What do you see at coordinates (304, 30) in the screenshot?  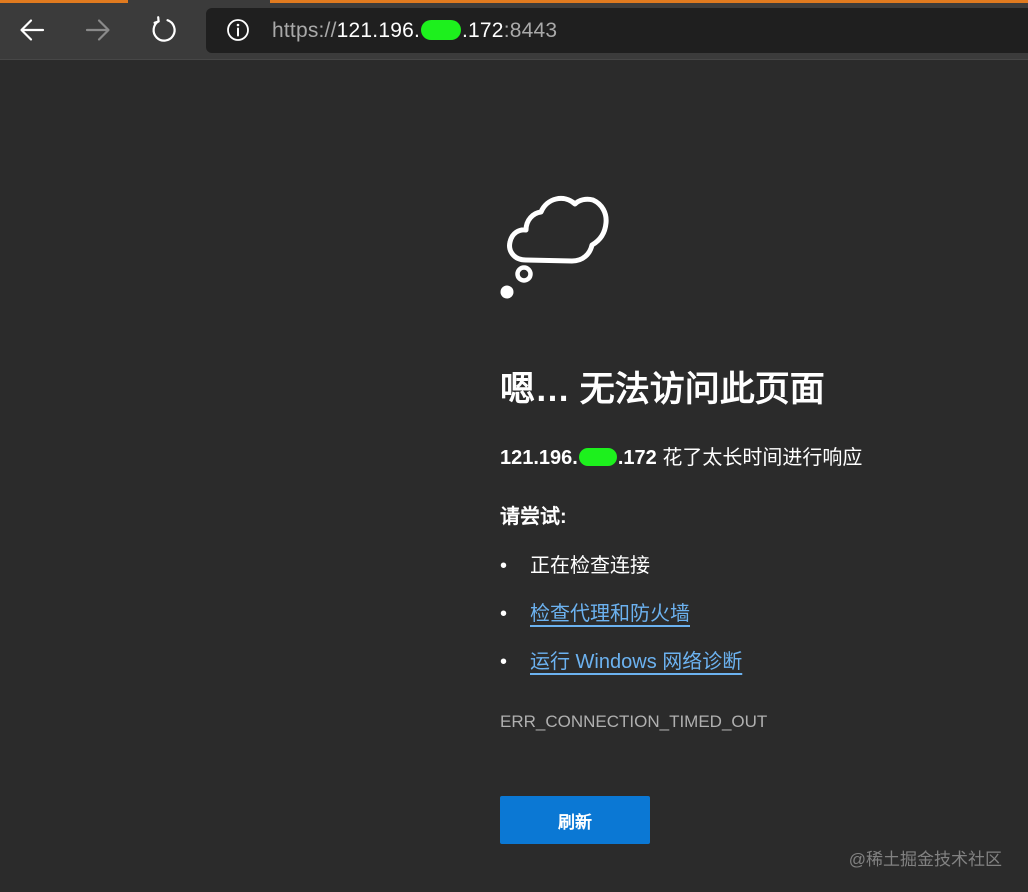 I see `url-scheme: https://` at bounding box center [304, 30].